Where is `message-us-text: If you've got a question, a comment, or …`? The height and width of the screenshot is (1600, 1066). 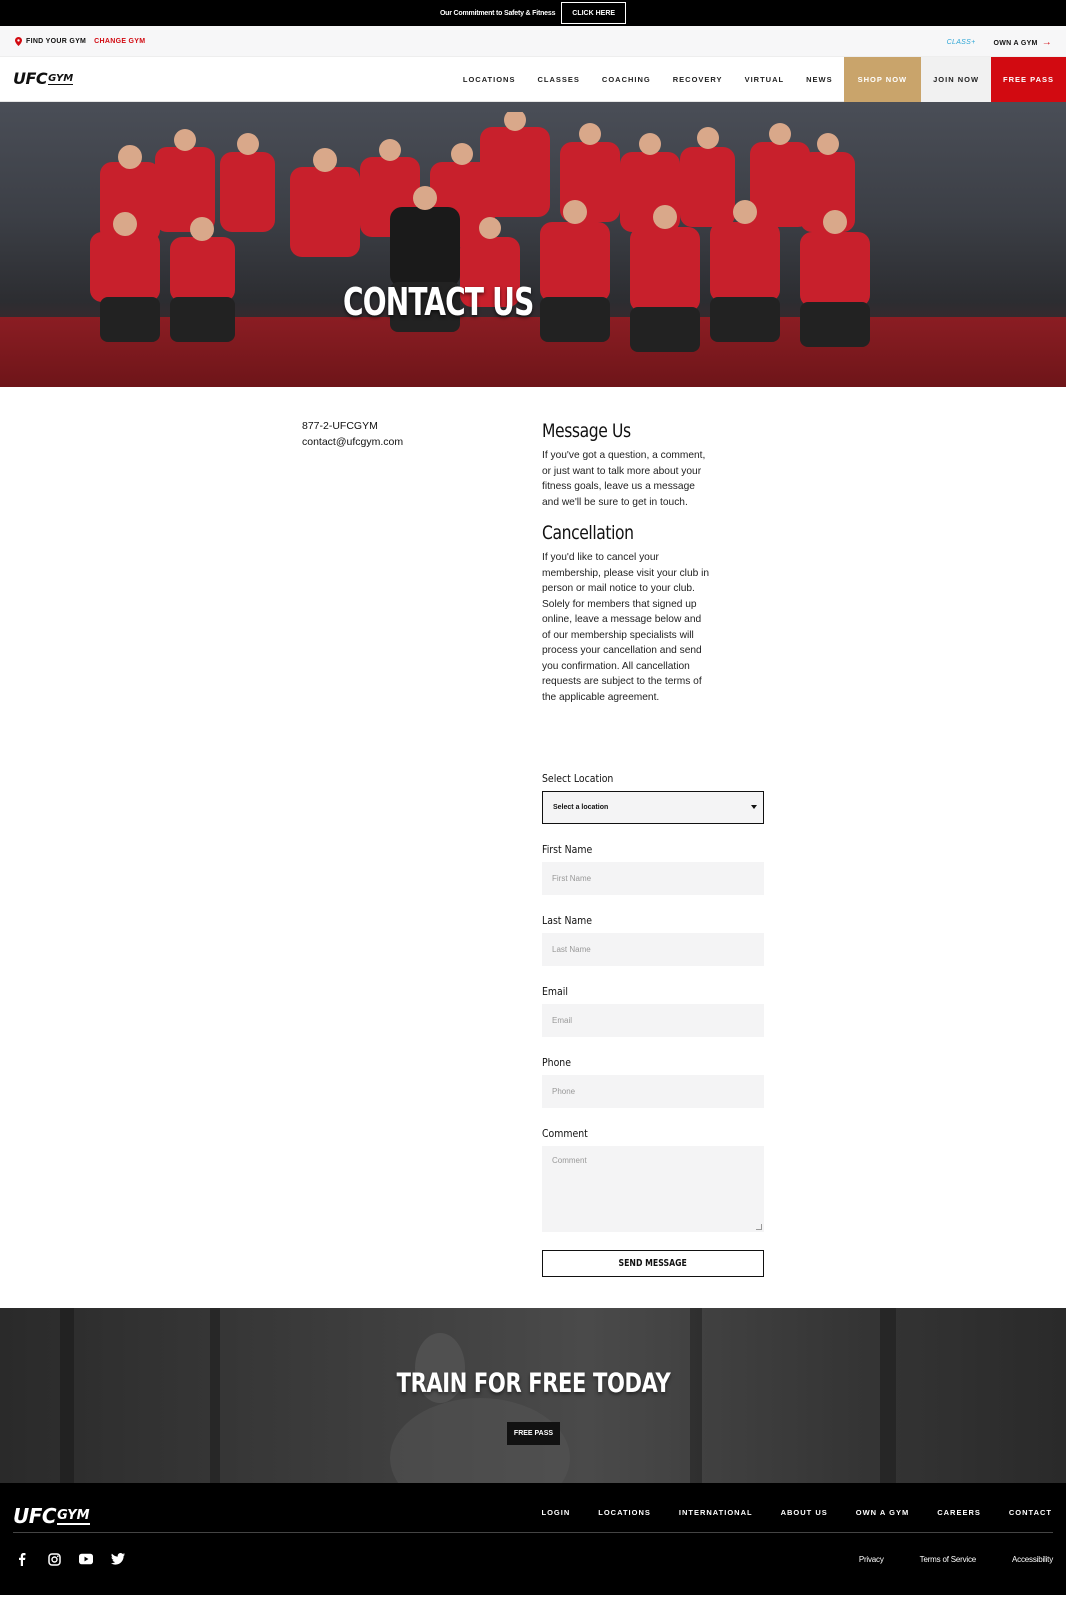 message-us-text: If you've got a question, a comment, or … is located at coordinates (624, 479).